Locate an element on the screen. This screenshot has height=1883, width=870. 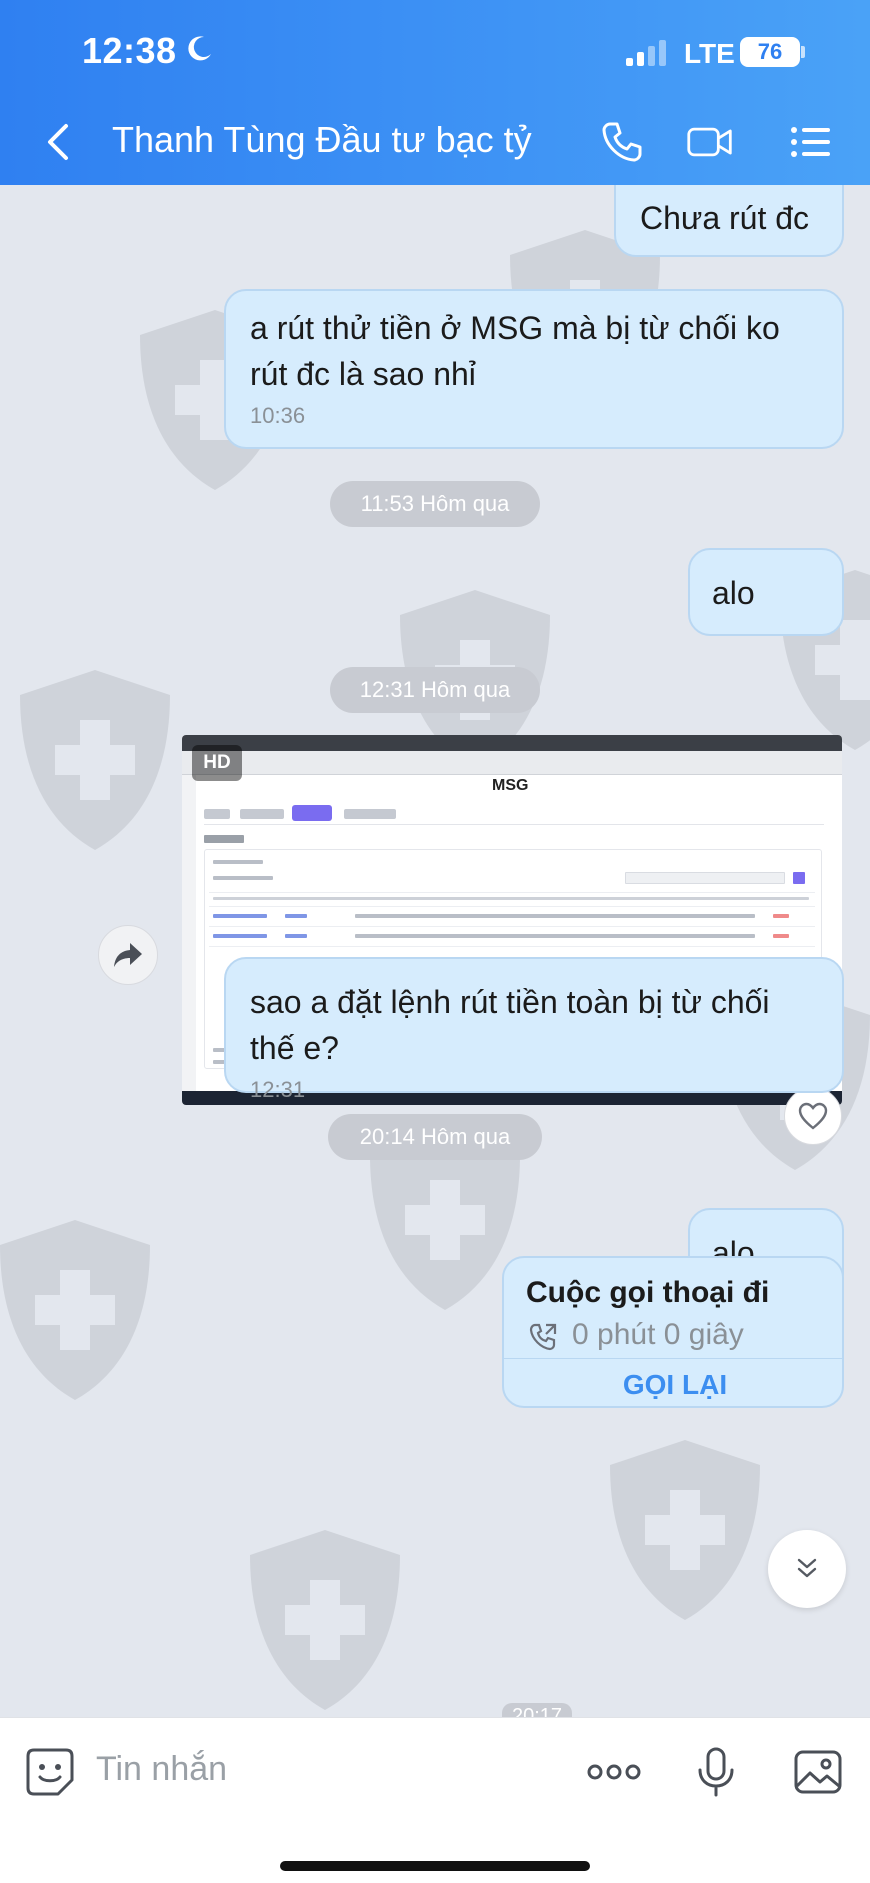
date-separator: 20:14 Hôm qua is located at coordinates (435, 1137).